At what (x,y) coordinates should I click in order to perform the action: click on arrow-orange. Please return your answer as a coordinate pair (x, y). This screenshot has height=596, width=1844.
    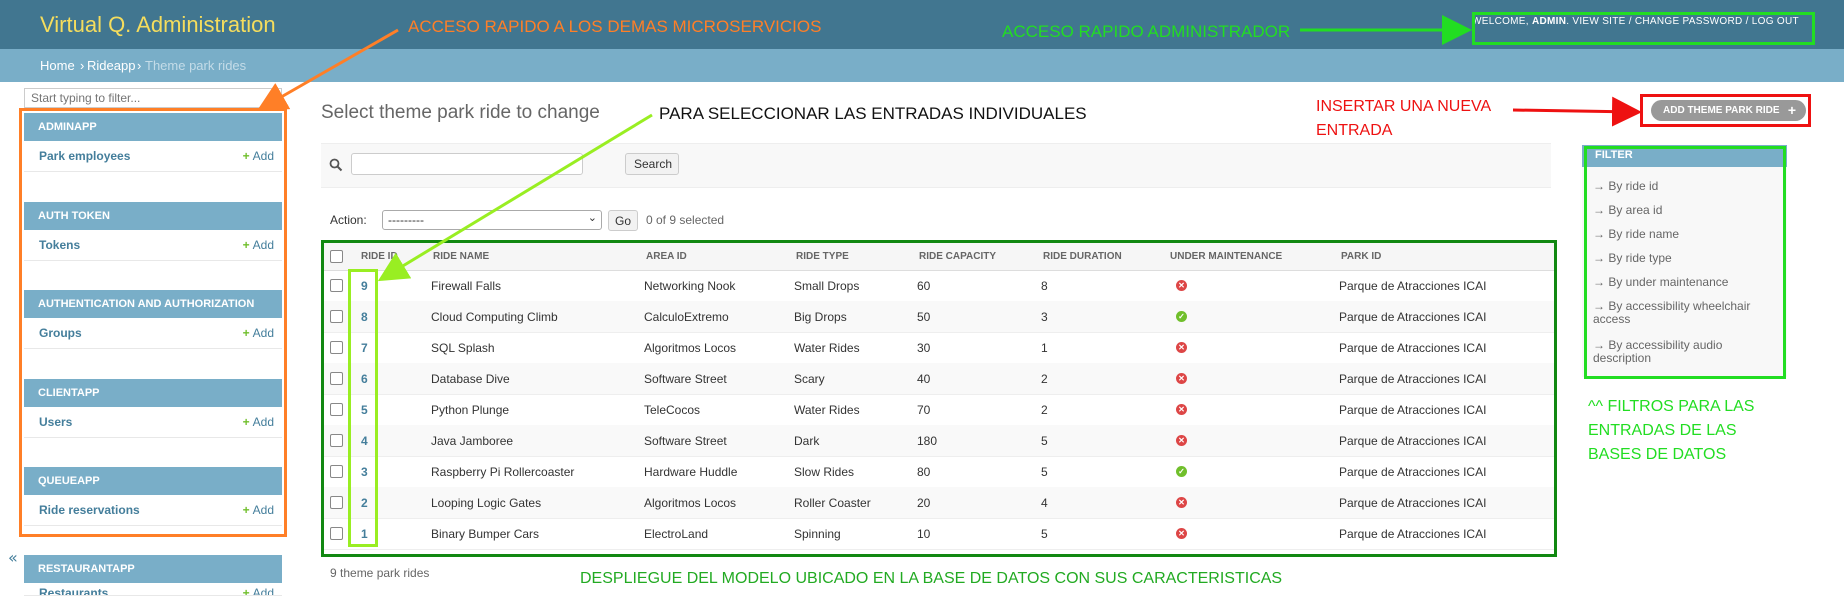
    Looking at the image, I should click on (327, 69).